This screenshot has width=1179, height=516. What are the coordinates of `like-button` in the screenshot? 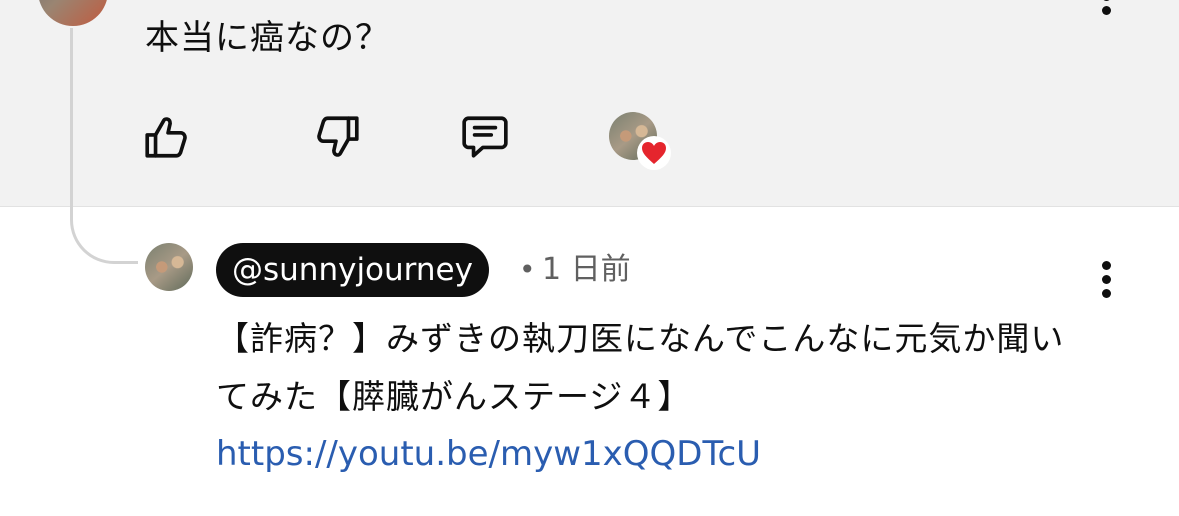 It's located at (167, 137).